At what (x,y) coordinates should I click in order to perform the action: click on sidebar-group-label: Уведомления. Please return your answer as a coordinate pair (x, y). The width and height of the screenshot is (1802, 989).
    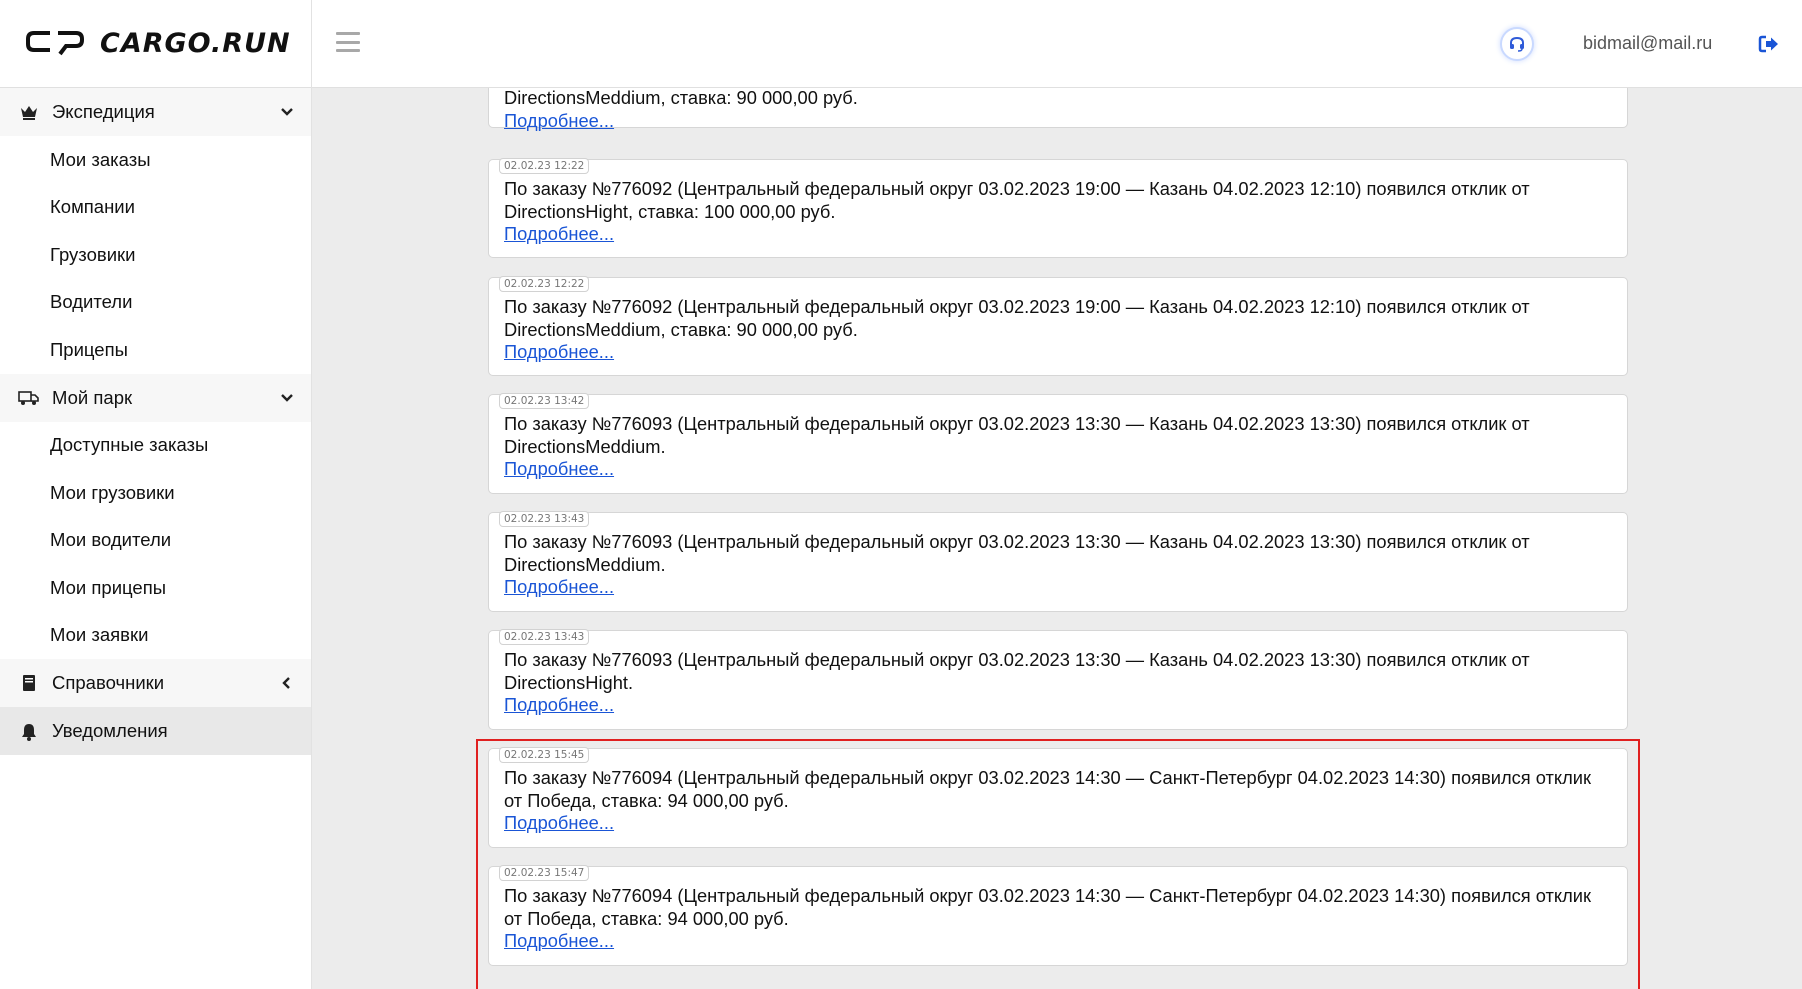
    Looking at the image, I should click on (110, 730).